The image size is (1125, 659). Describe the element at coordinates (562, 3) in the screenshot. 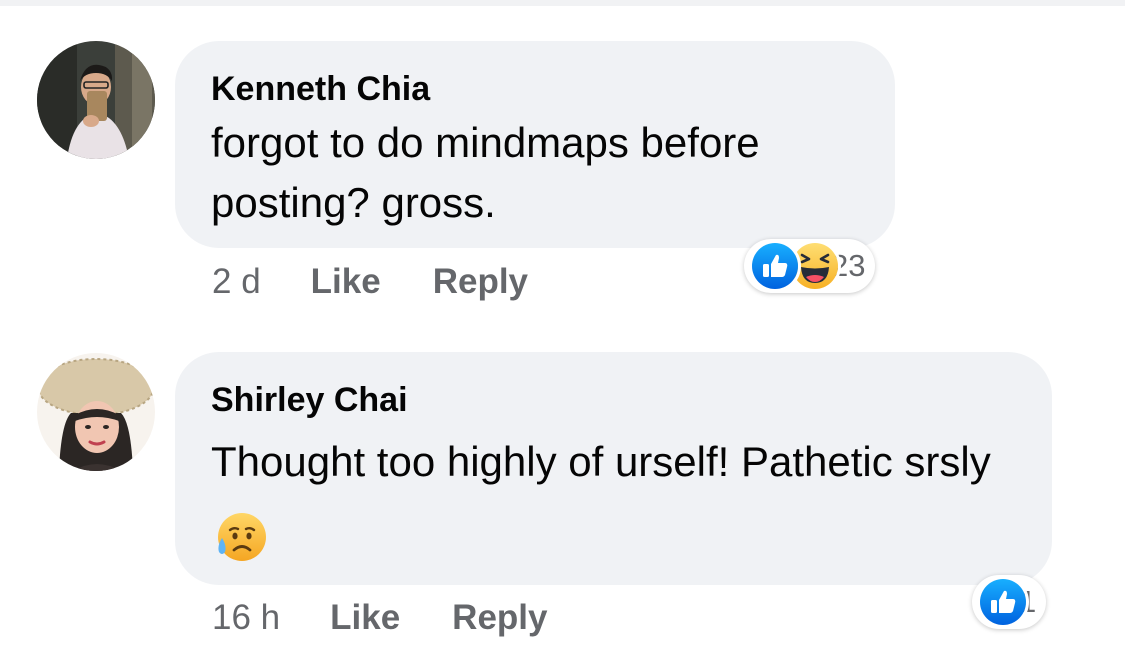

I see `top-divider` at that location.